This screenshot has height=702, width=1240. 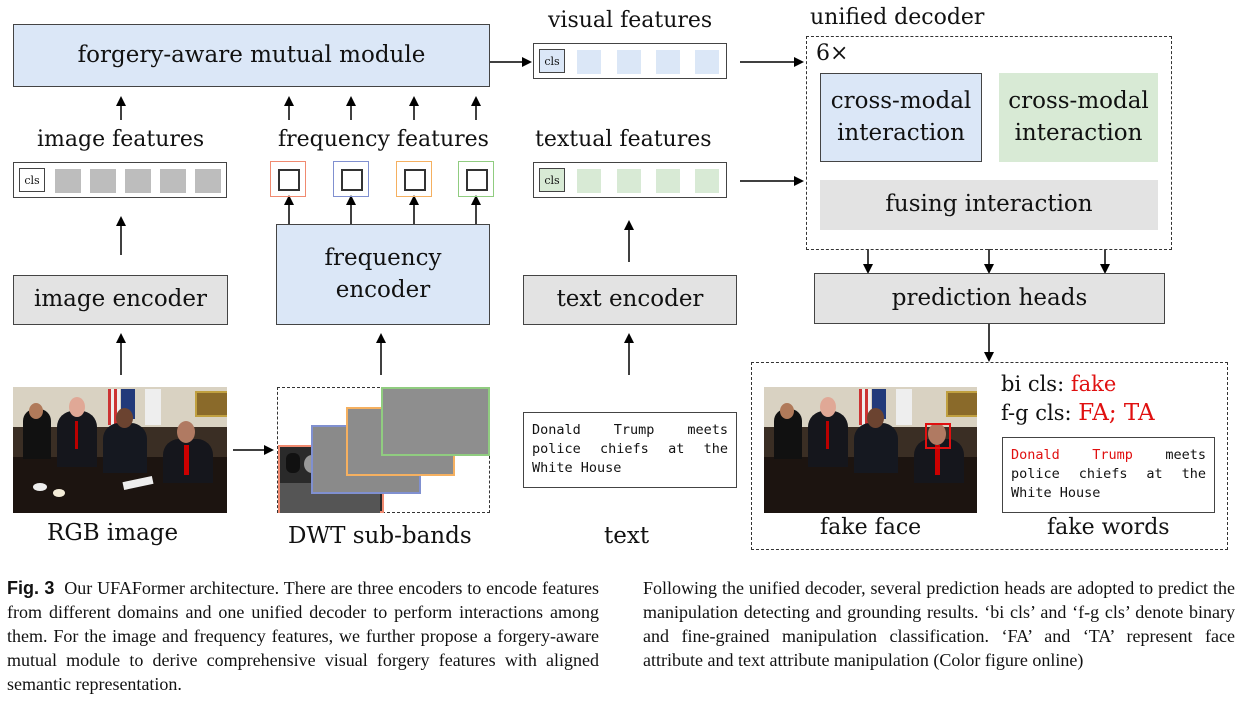 I want to click on frequency-feature-hh, so click(x=476, y=179).